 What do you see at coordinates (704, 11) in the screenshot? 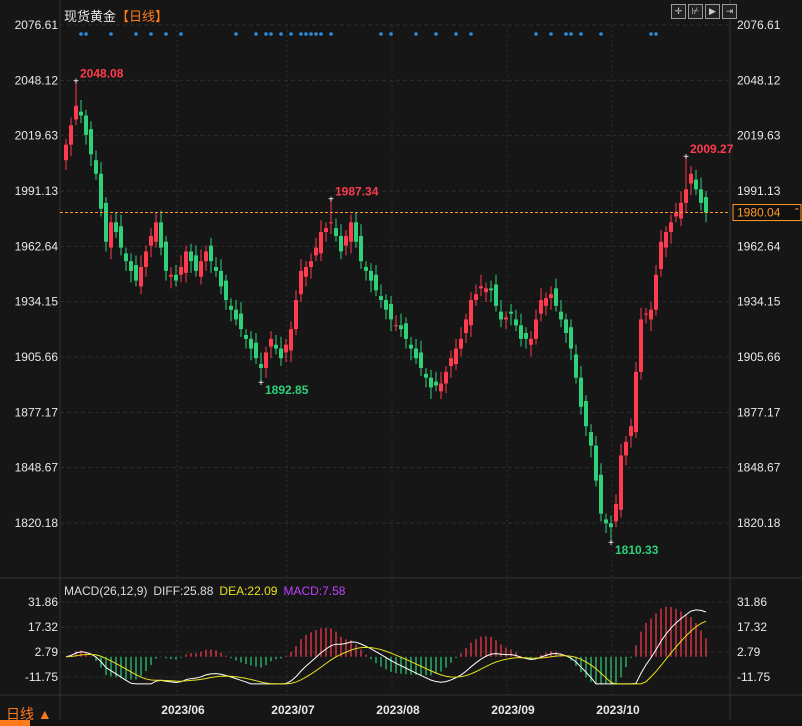
I see `chart-toolbar: ✛ ⊬ ▶ ⇥` at bounding box center [704, 11].